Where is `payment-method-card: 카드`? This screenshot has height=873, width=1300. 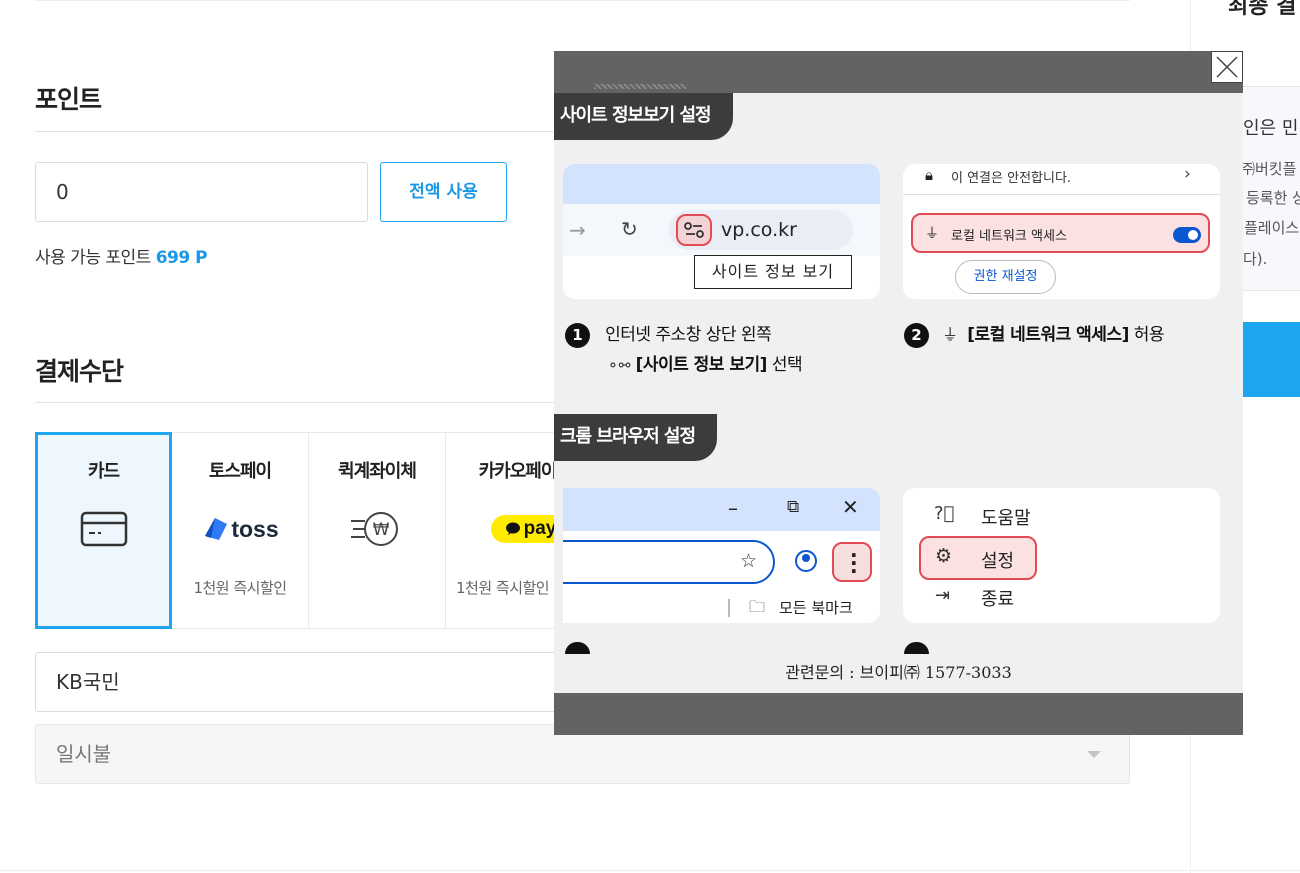 payment-method-card: 카드 is located at coordinates (103, 530).